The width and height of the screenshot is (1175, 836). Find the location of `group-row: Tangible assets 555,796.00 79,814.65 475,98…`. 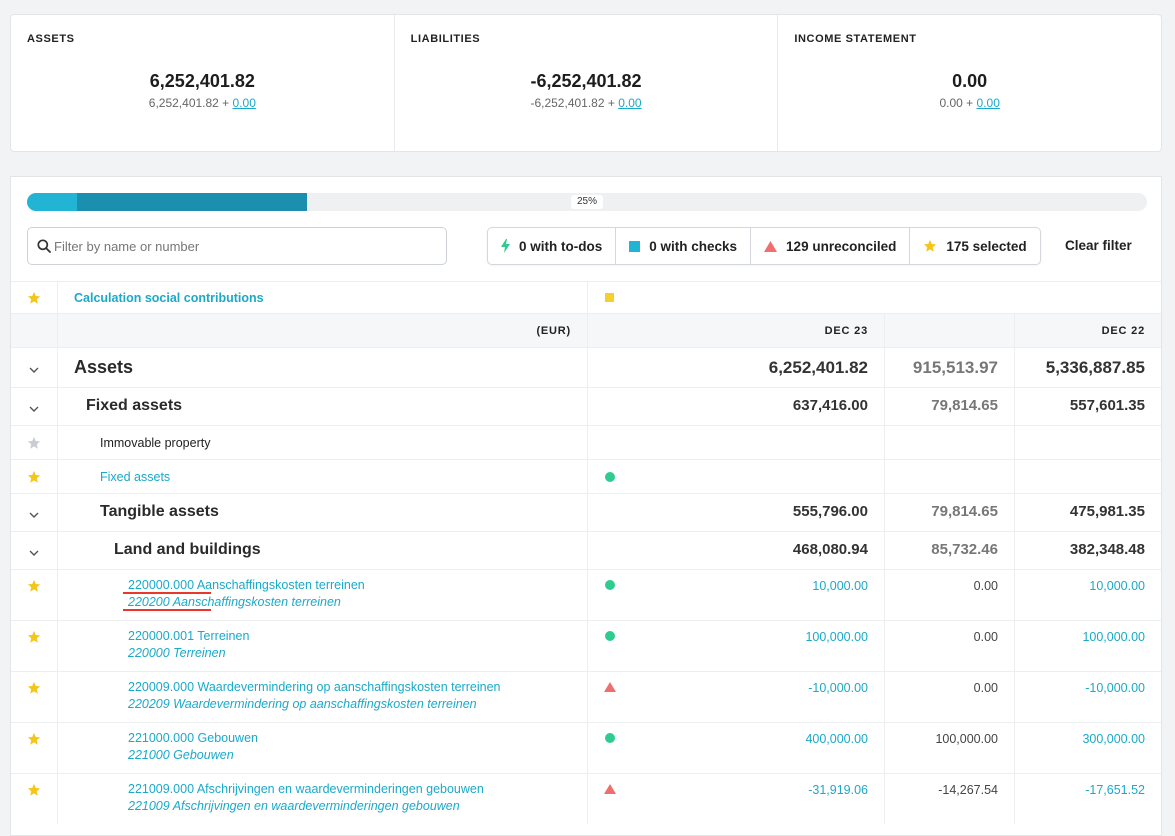

group-row: Tangible assets 555,796.00 79,814.65 475,98… is located at coordinates (586, 512).